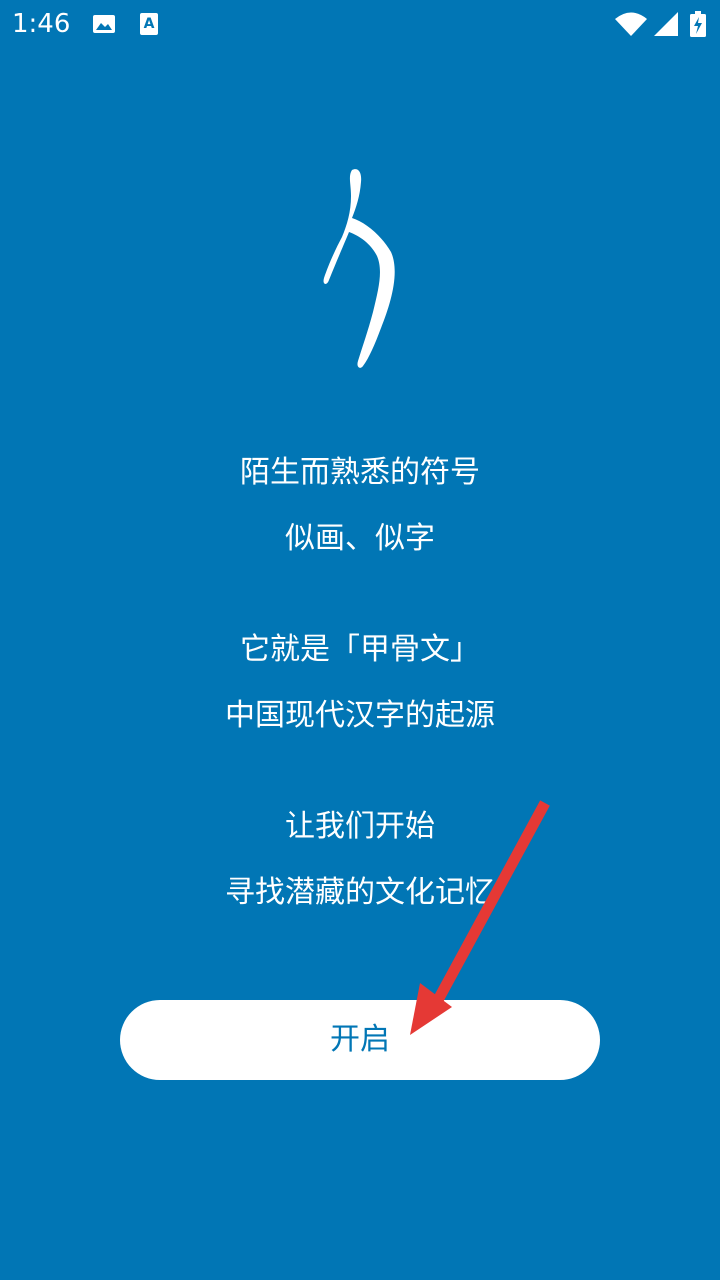  Describe the element at coordinates (360, 649) in the screenshot. I see `intro-line-3: 它就是「甲骨文」` at that location.